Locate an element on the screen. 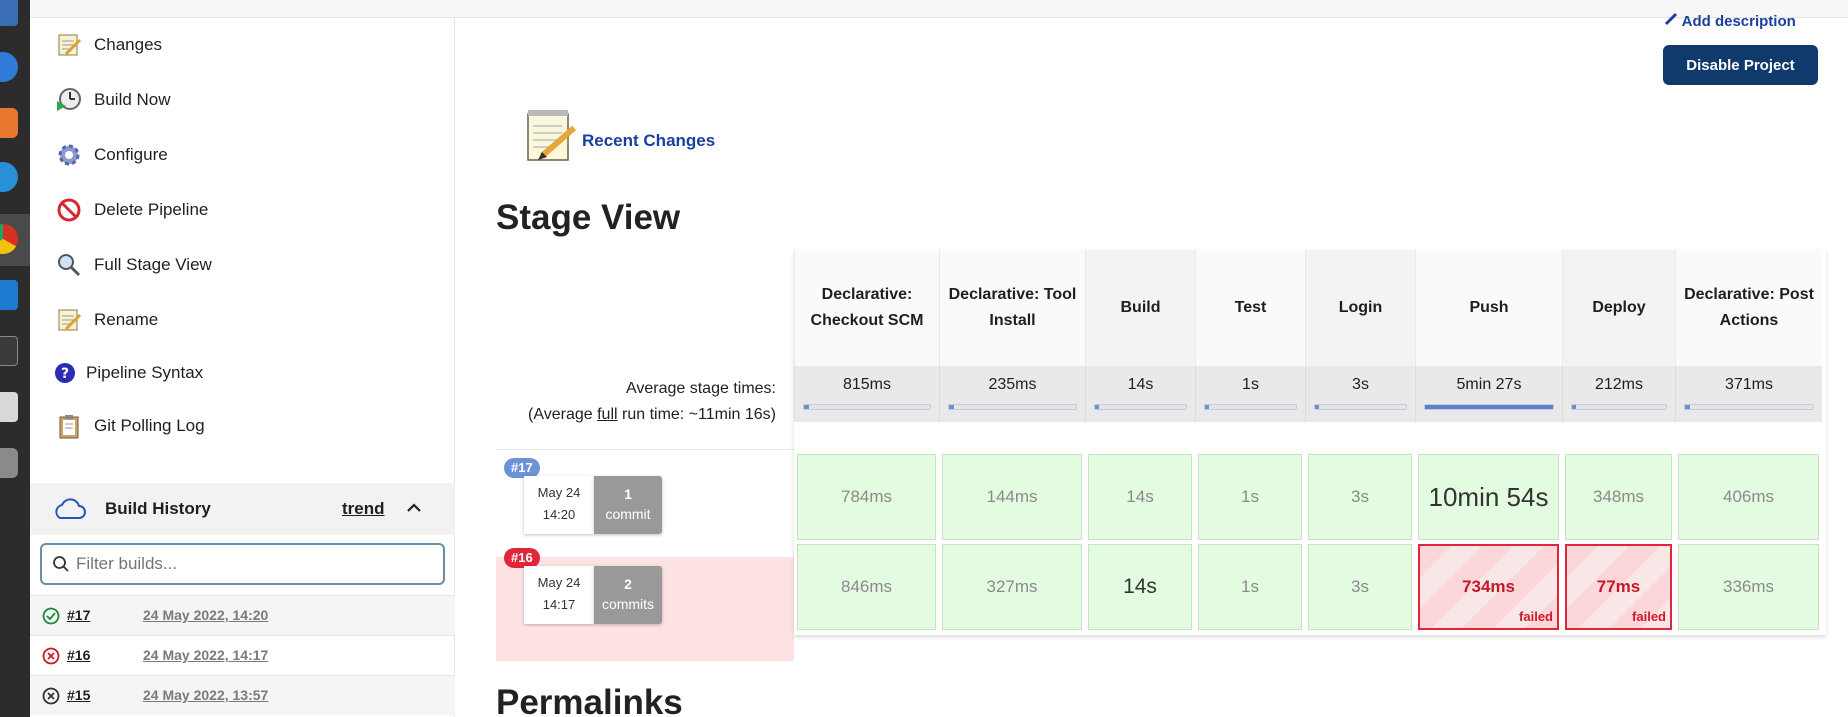 This screenshot has width=1848, height=717. stage-average: 1s is located at coordinates (1250, 394).